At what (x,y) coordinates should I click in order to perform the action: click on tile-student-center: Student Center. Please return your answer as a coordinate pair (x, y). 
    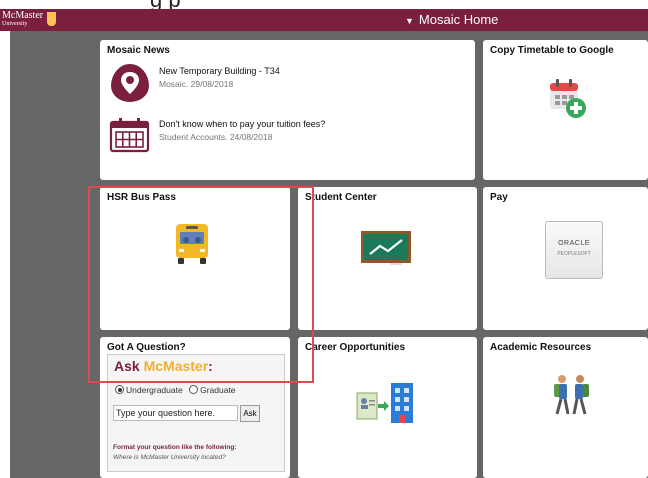
    Looking at the image, I should click on (387, 258).